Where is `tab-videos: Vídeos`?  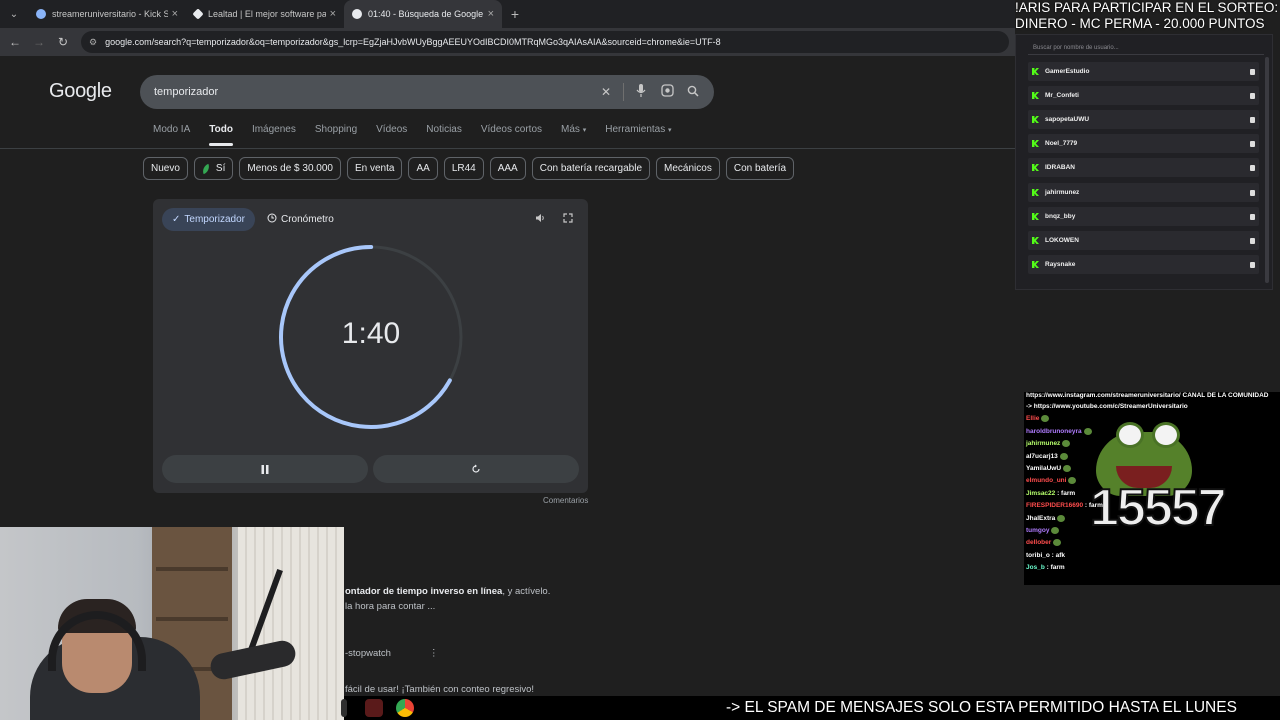 tab-videos: Vídeos is located at coordinates (391, 129).